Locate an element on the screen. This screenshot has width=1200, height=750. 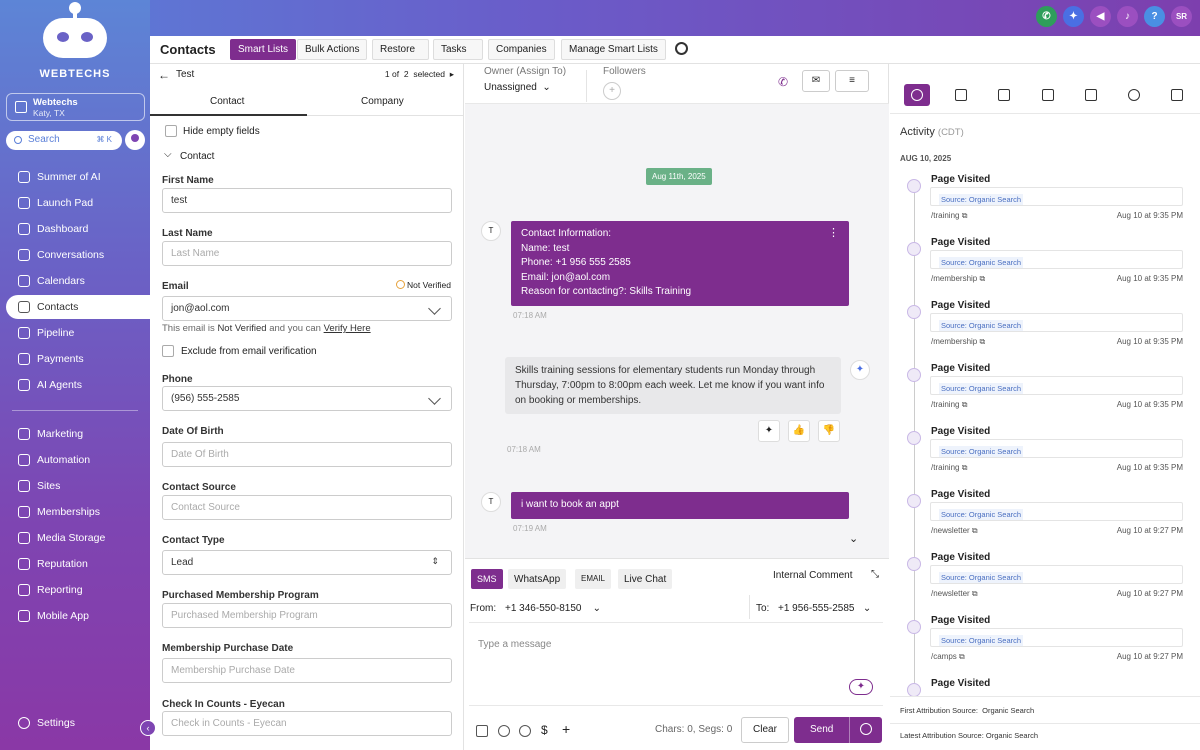
nav-conversations: Conversations is located at coordinates (75, 255).